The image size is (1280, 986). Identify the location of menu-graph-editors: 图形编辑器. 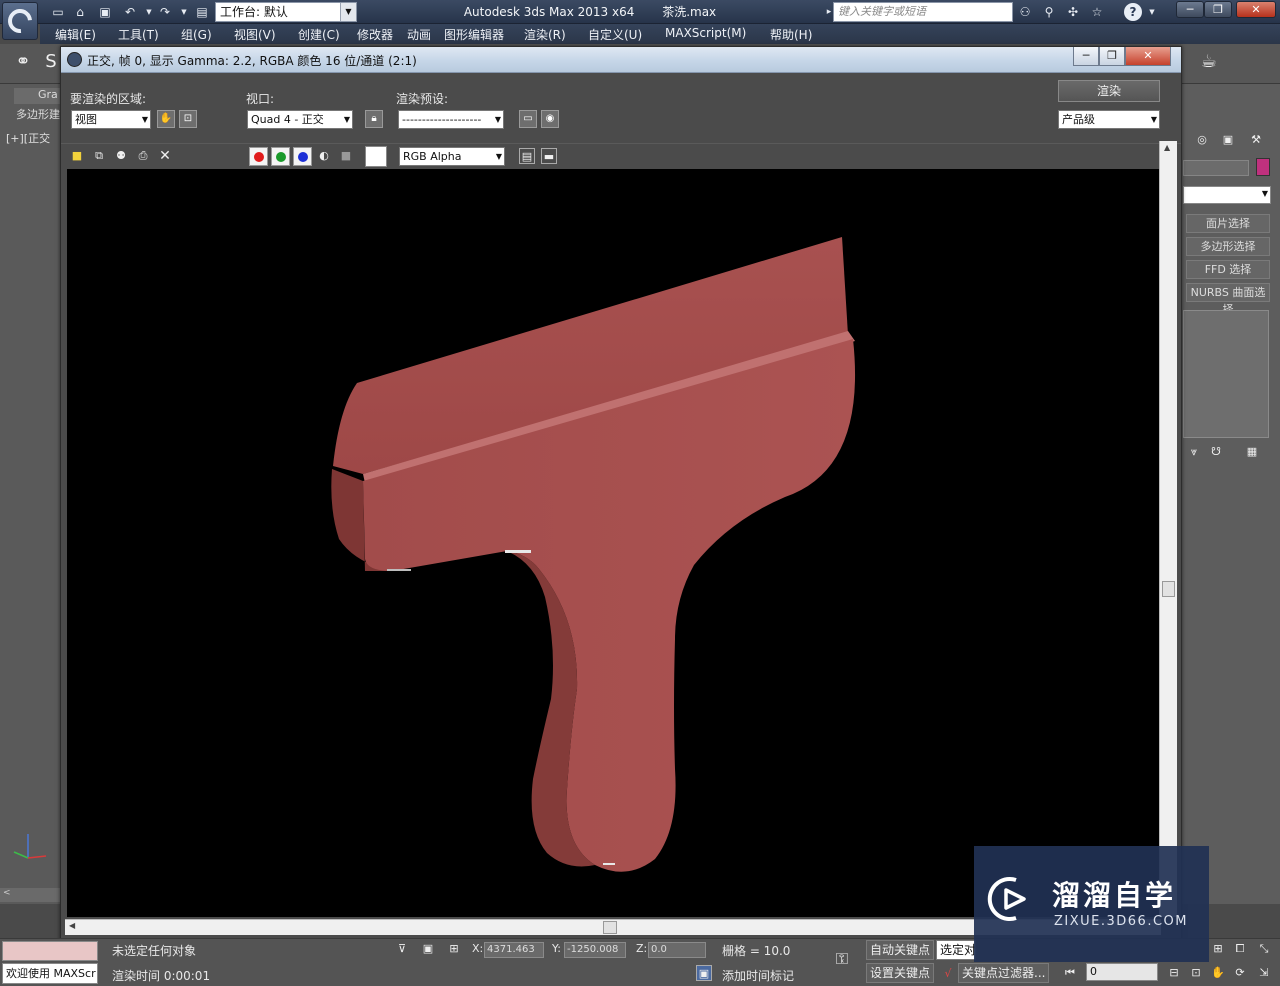
(474, 34).